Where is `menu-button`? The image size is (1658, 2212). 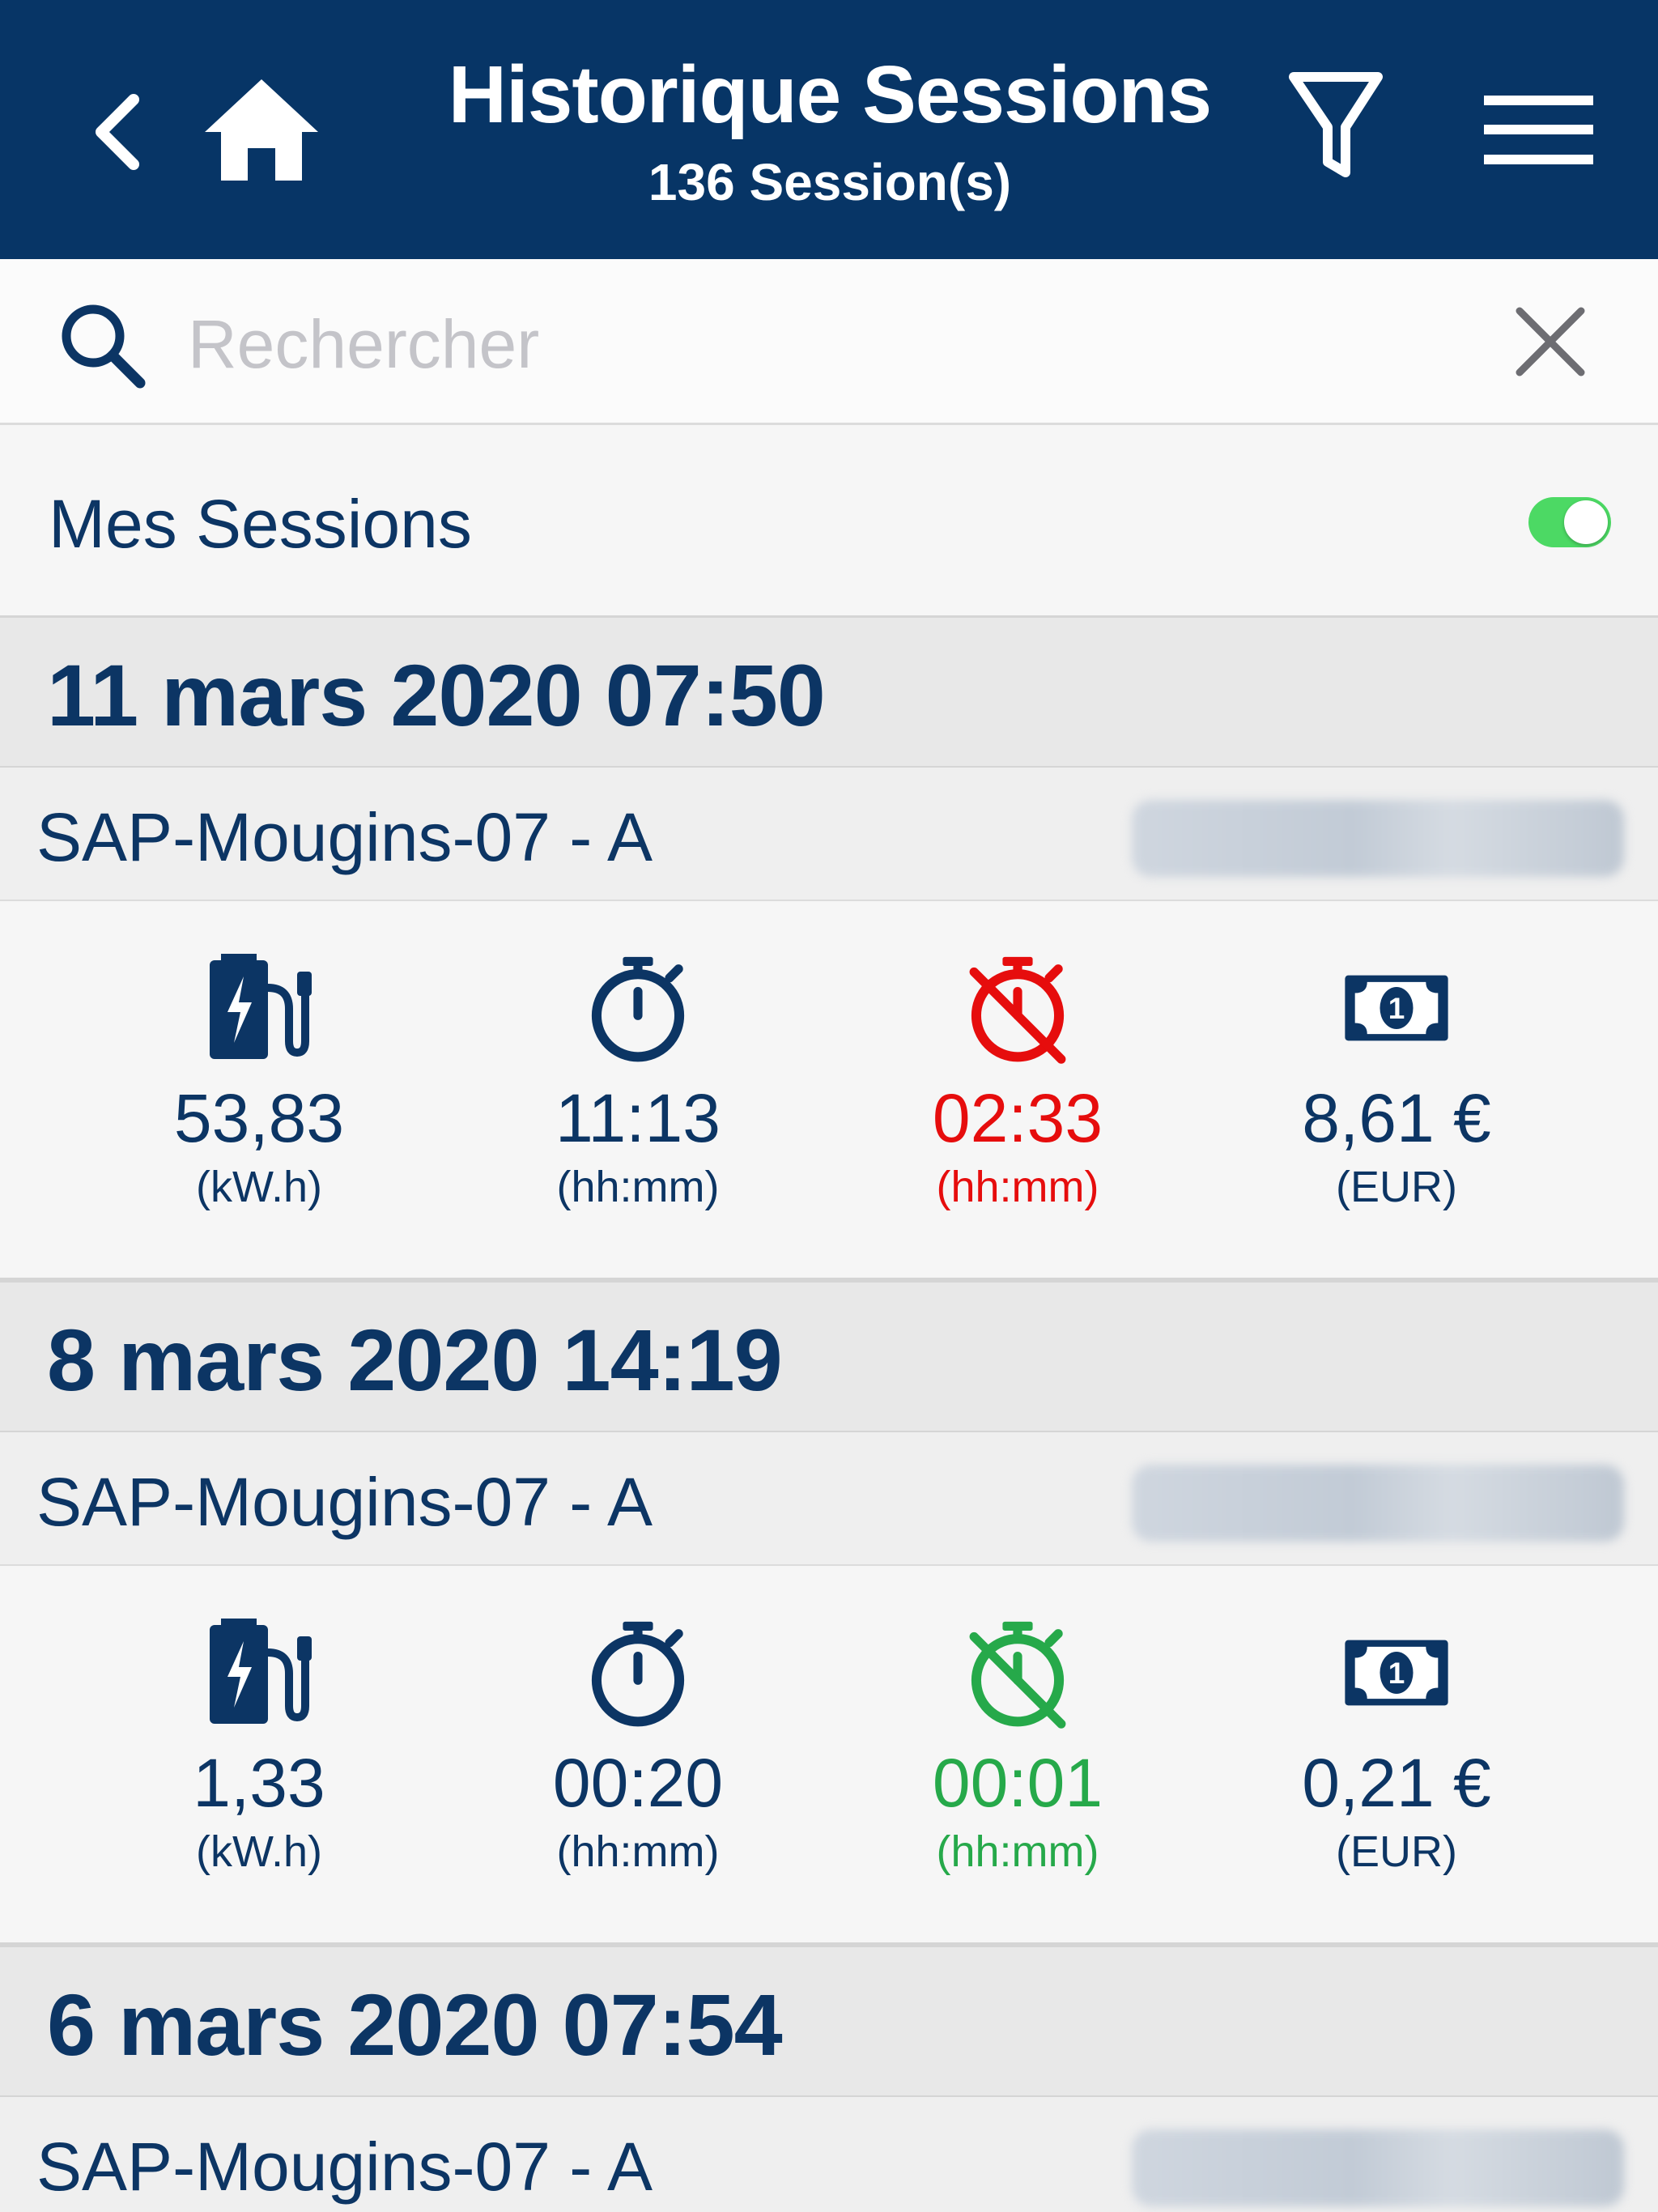
menu-button is located at coordinates (1538, 130).